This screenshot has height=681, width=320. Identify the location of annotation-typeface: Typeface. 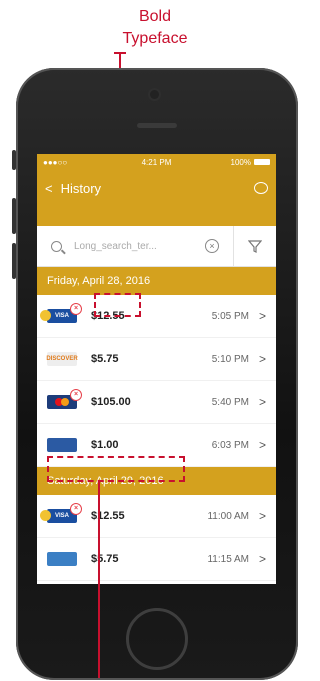
(155, 38).